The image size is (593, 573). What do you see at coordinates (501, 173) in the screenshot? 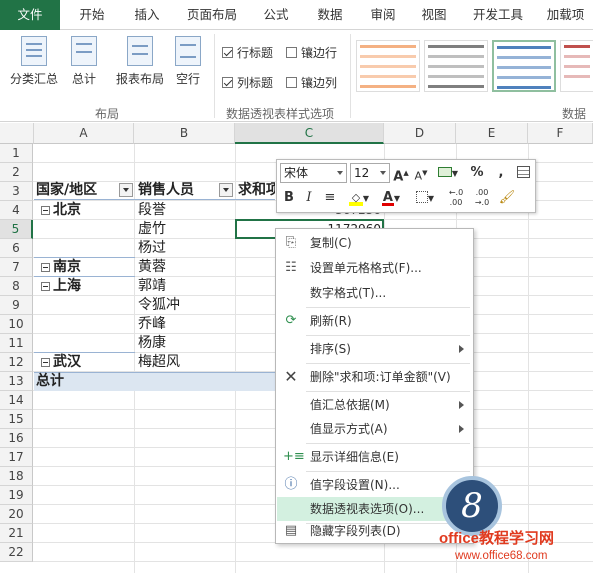
I see `comma-style-button: ,` at bounding box center [501, 173].